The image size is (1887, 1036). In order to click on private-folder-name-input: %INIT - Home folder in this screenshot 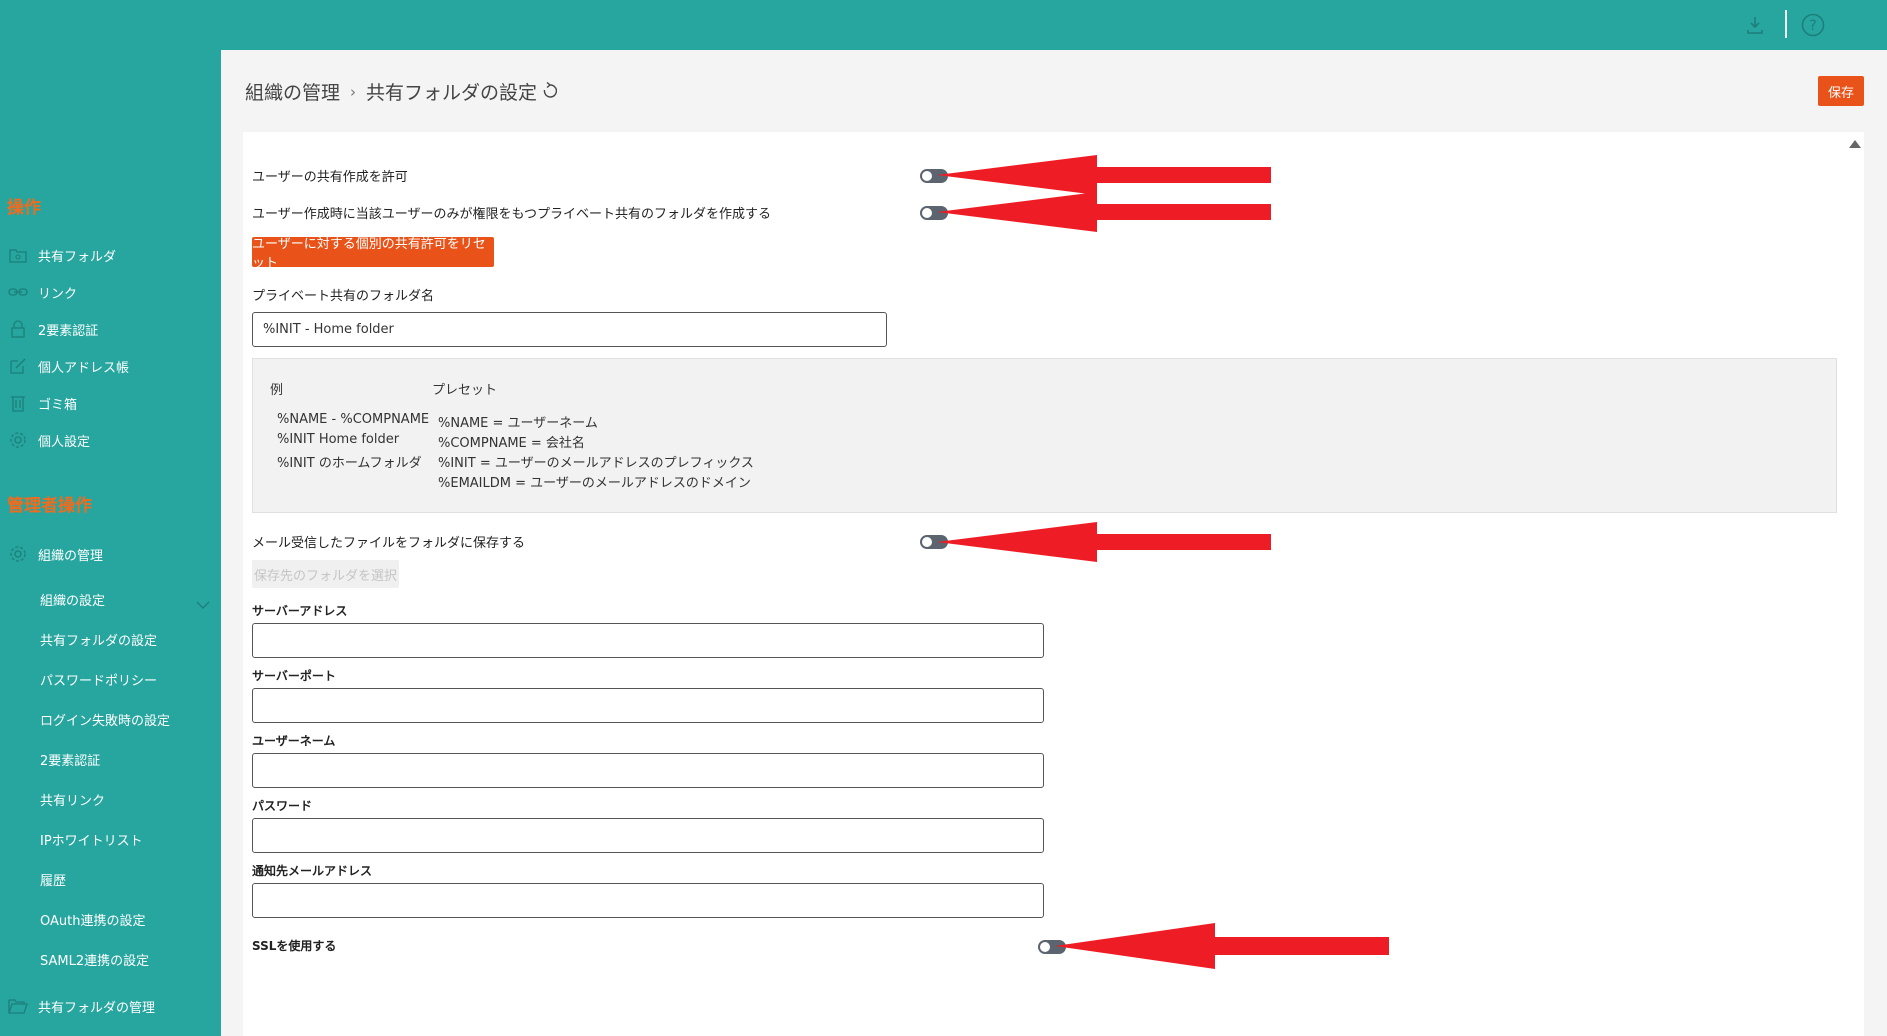, I will do `click(569, 329)`.